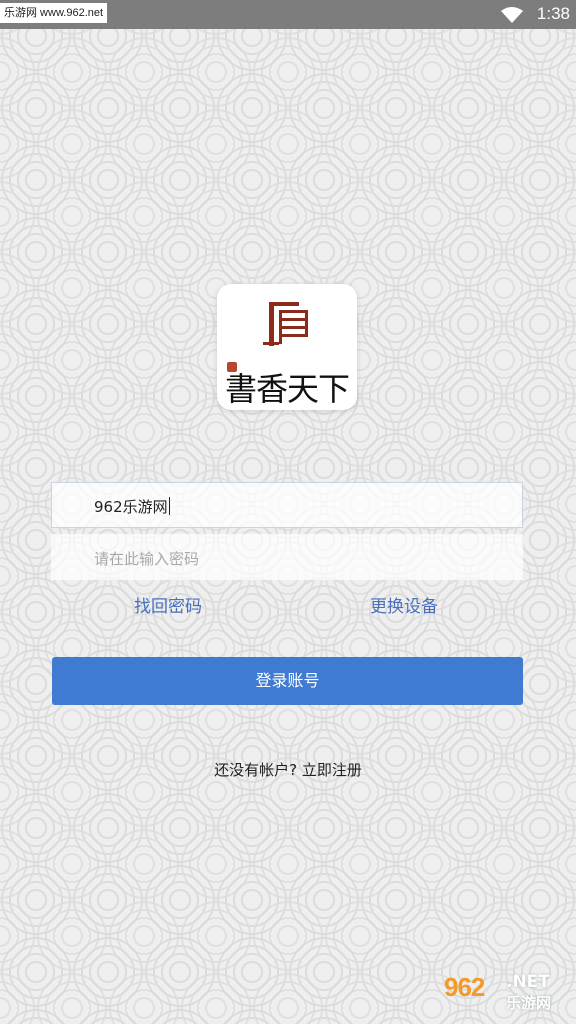 The width and height of the screenshot is (576, 1024). I want to click on watermark-chinese: 乐游网, so click(529, 1003).